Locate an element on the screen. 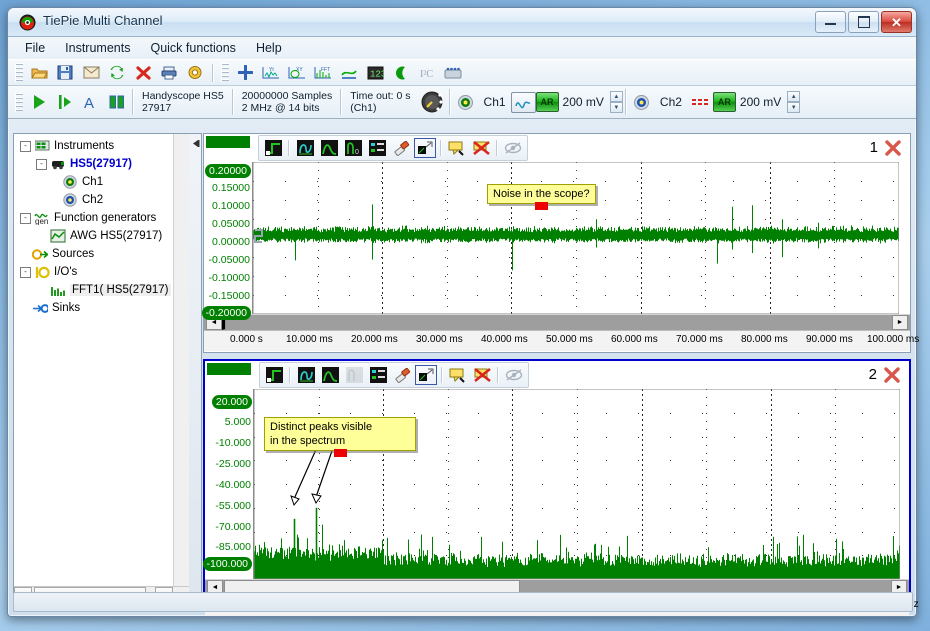 The image size is (930, 631). zoom-select-icon is located at coordinates (425, 148).